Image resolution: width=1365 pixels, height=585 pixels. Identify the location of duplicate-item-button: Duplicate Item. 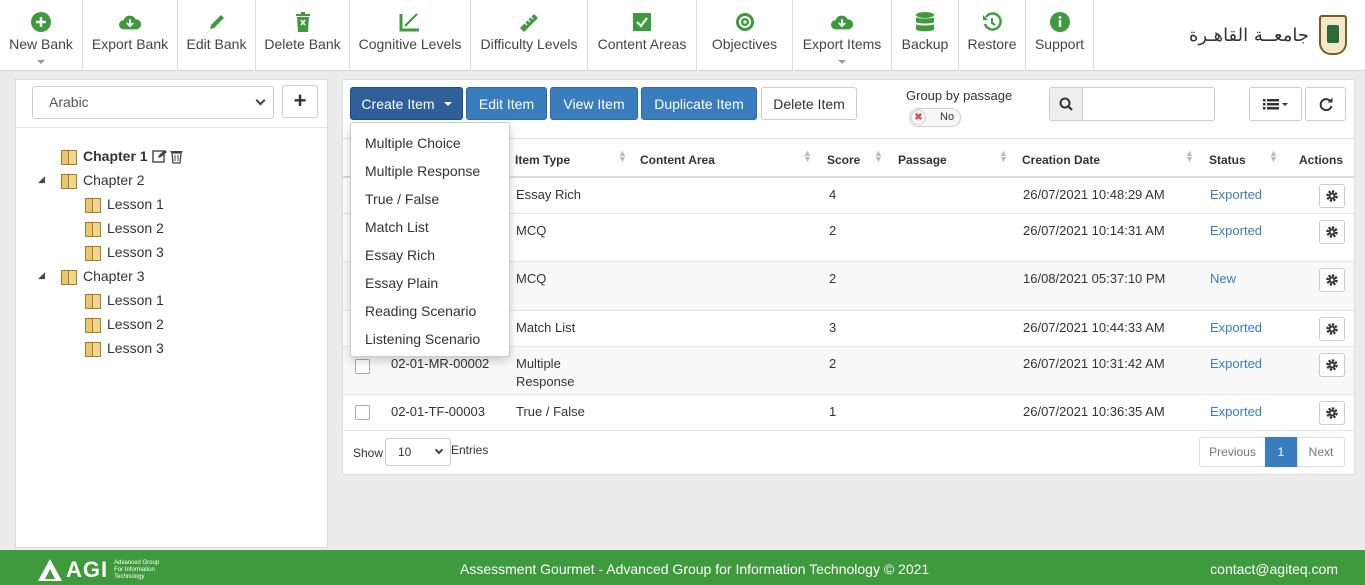
(699, 103).